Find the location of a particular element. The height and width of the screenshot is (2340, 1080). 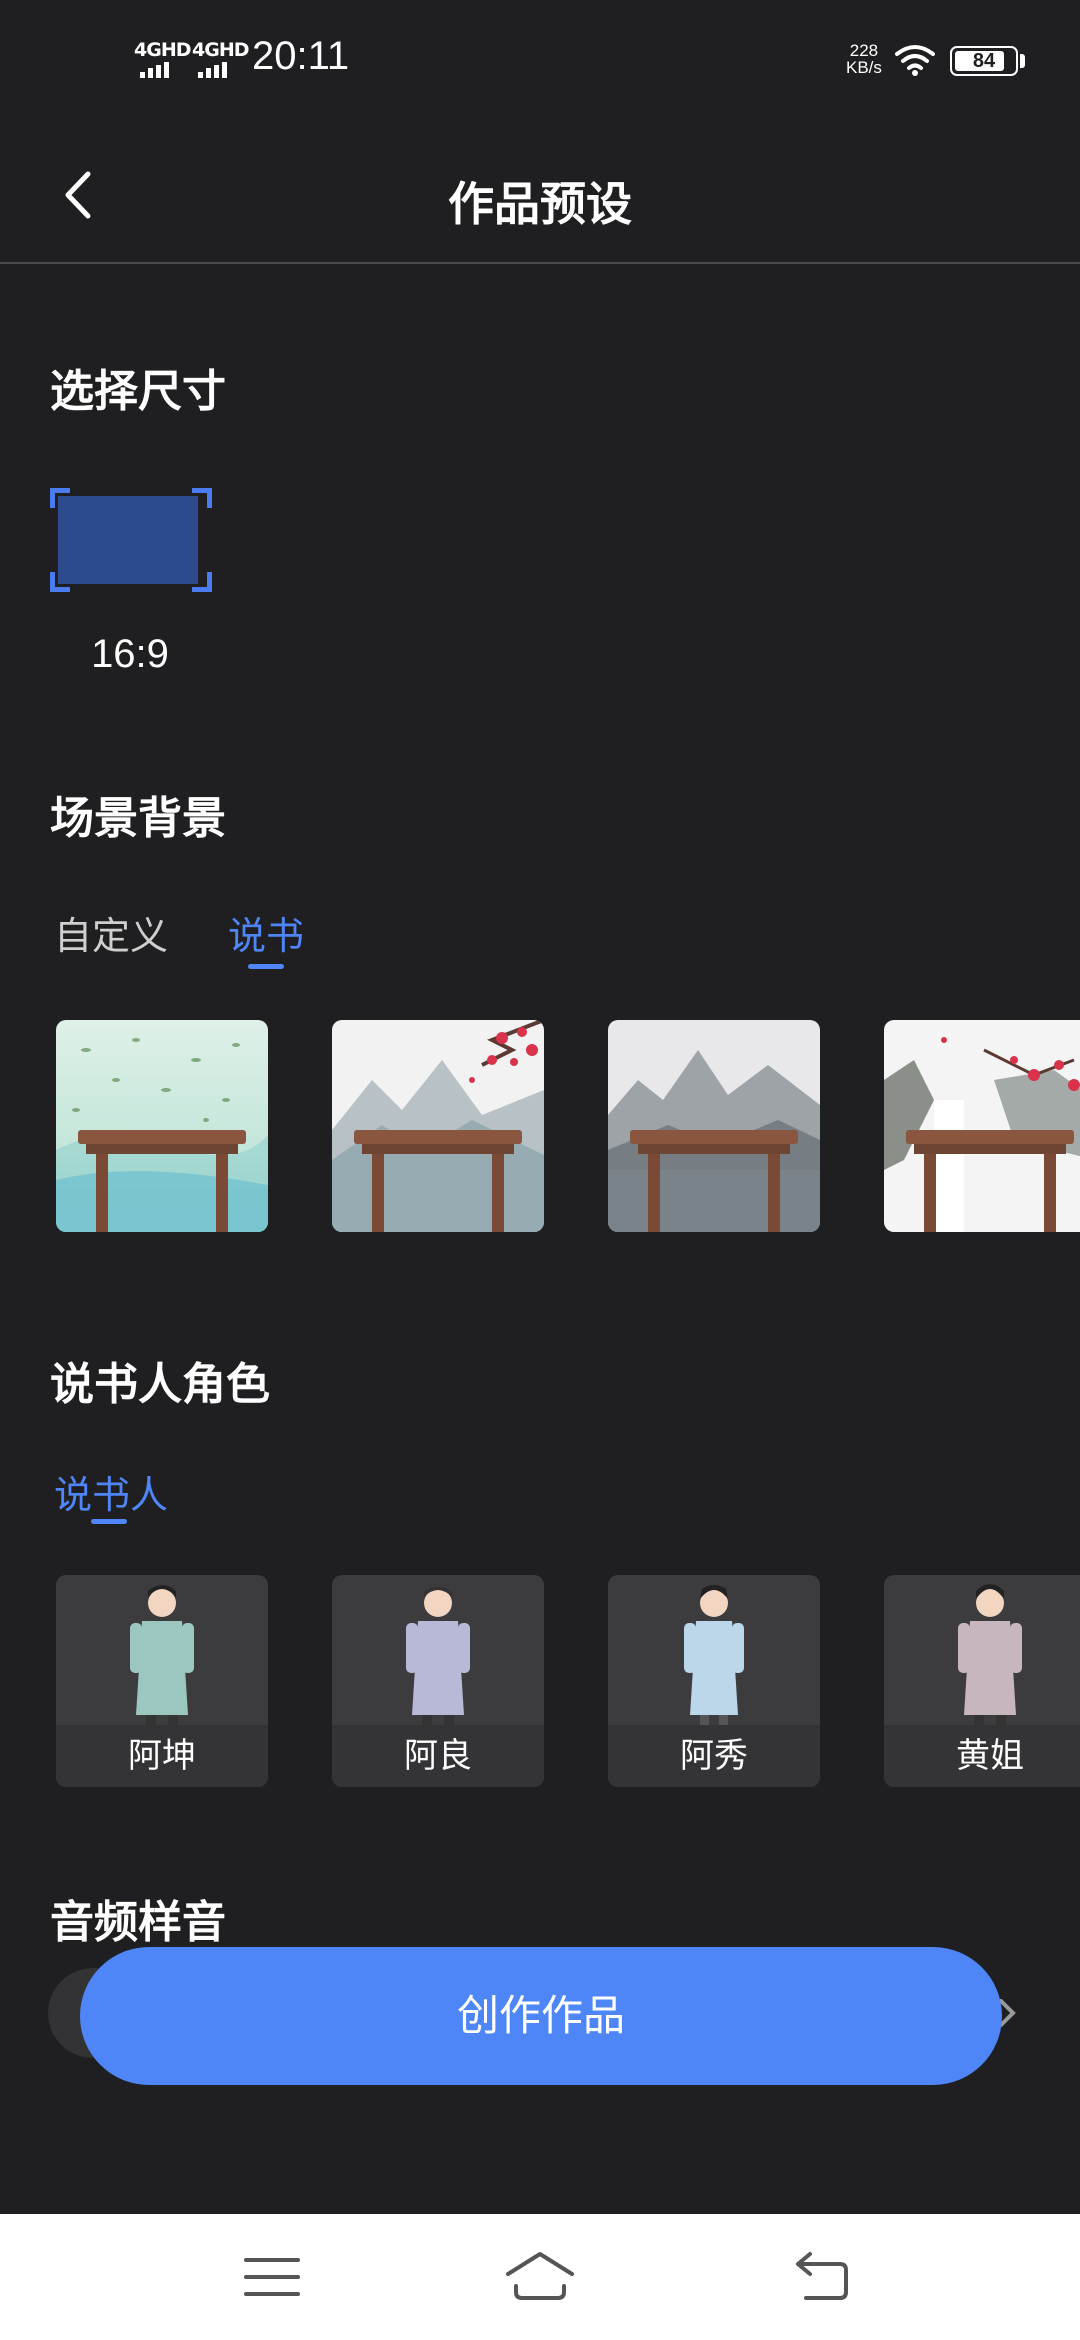

scene-section-title: 场景背景 is located at coordinates (138, 818).